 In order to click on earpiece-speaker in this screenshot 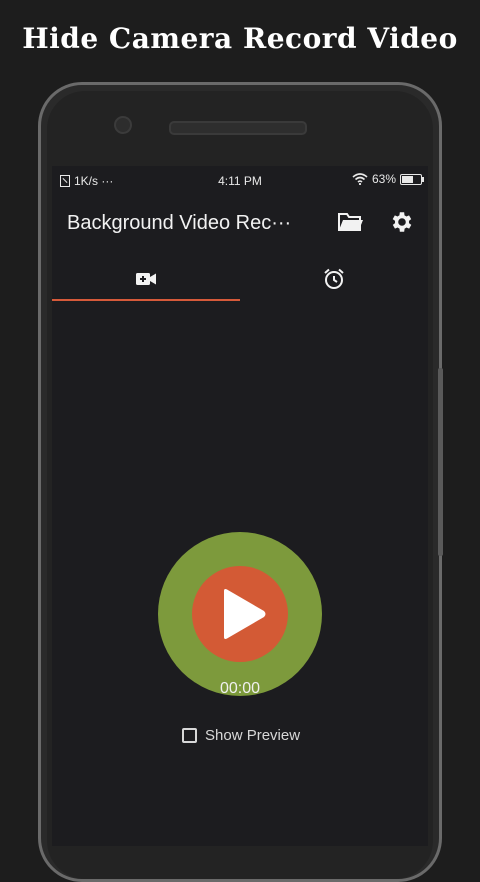, I will do `click(238, 128)`.